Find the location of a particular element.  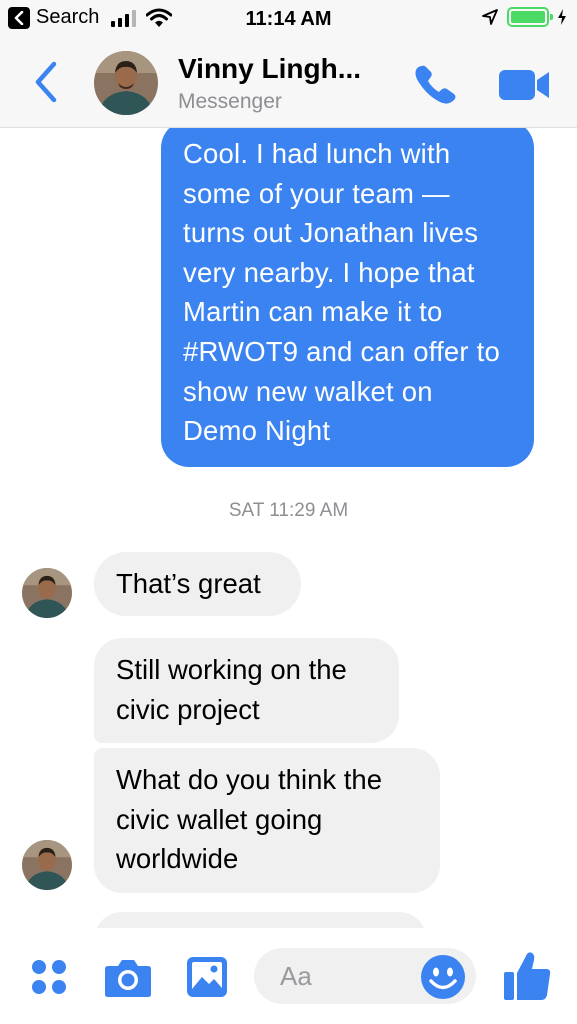

location-icon is located at coordinates (490, 17).